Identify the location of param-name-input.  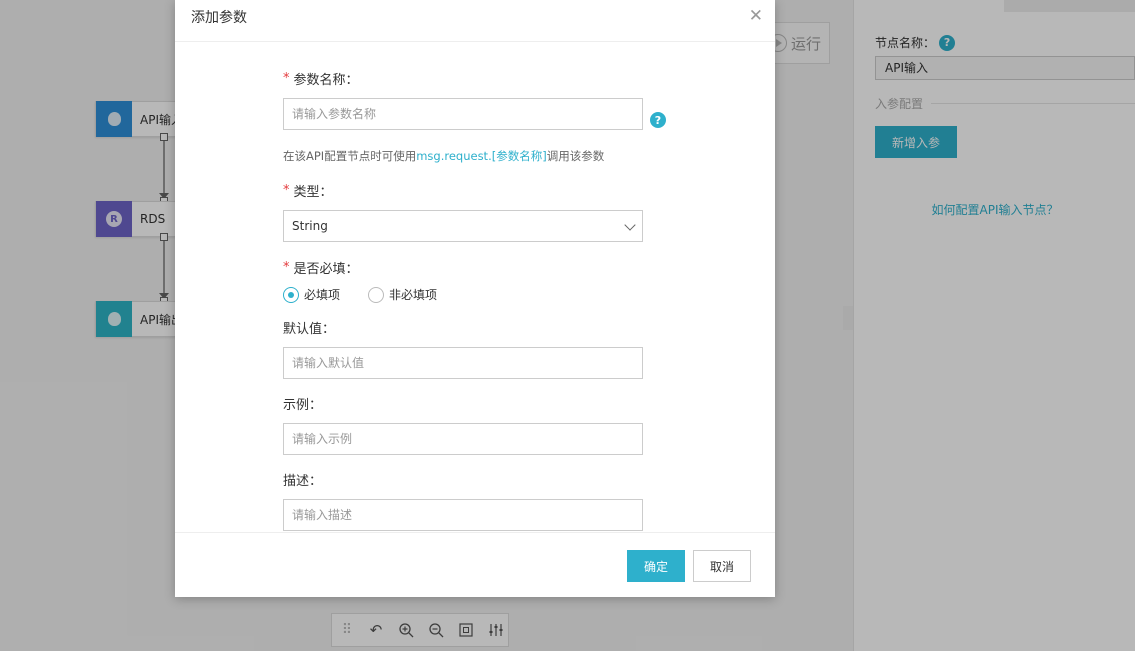
(463, 114).